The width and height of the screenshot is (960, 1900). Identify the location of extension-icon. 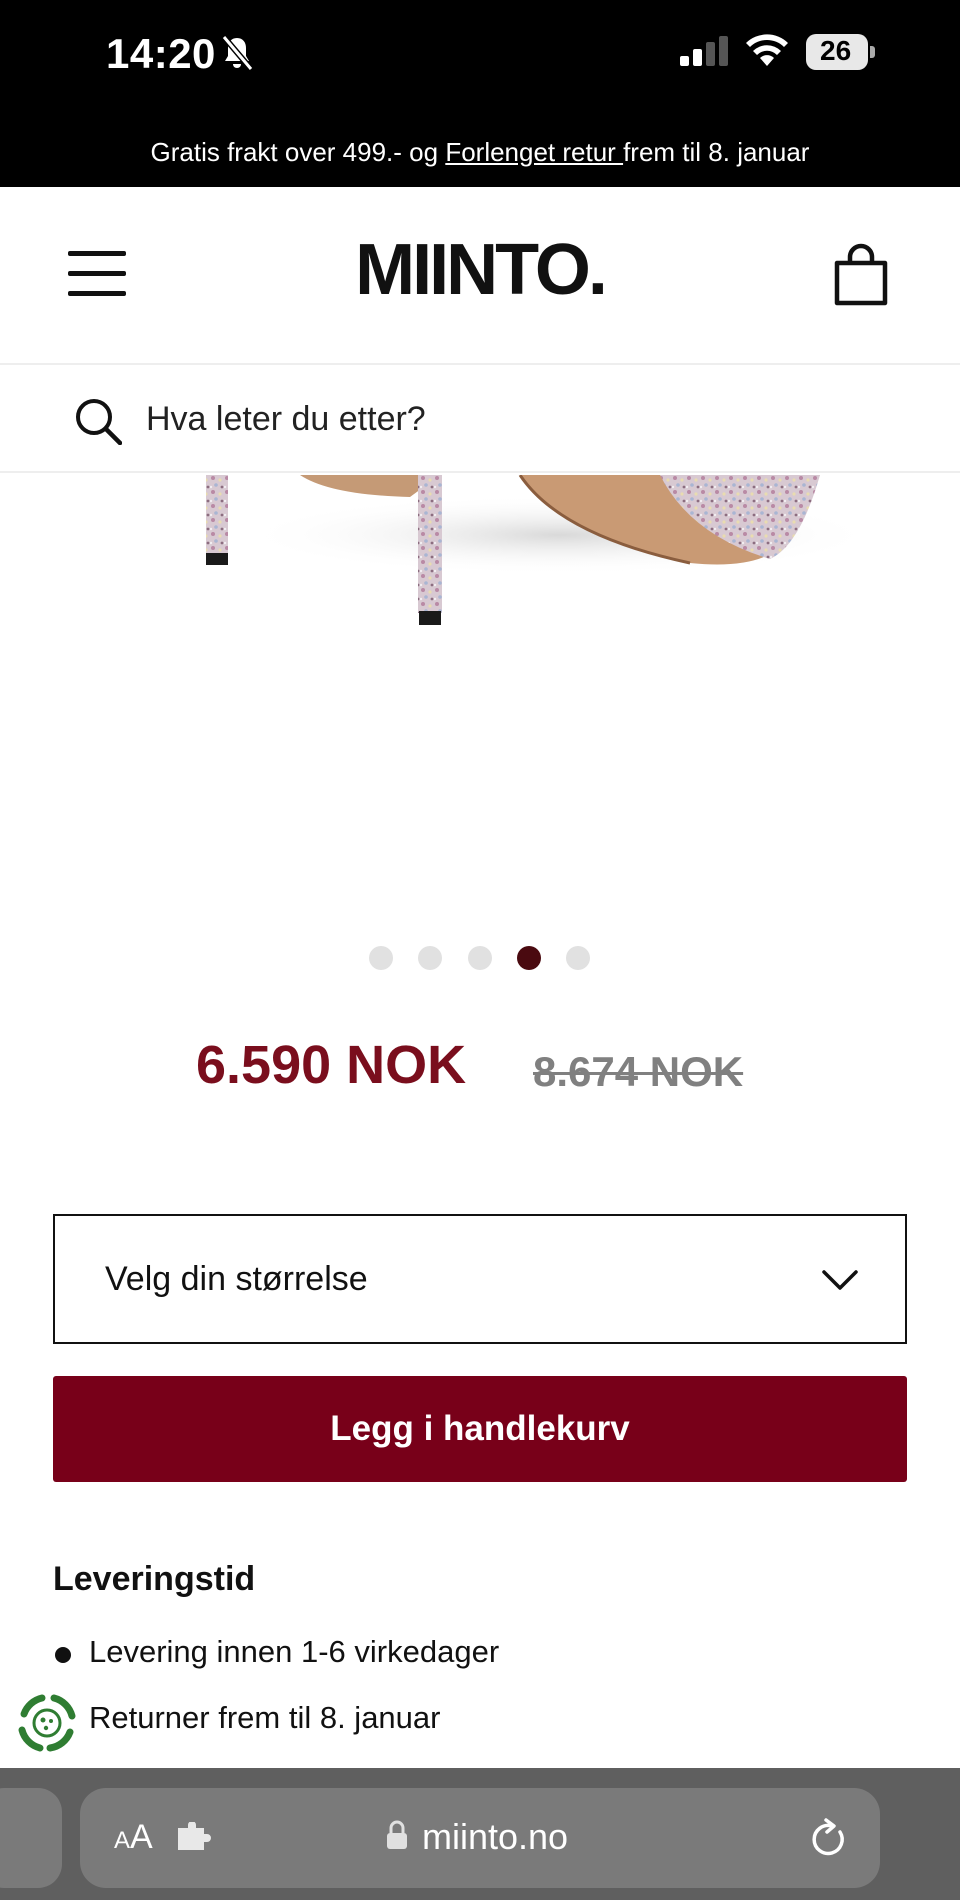
(194, 1837).